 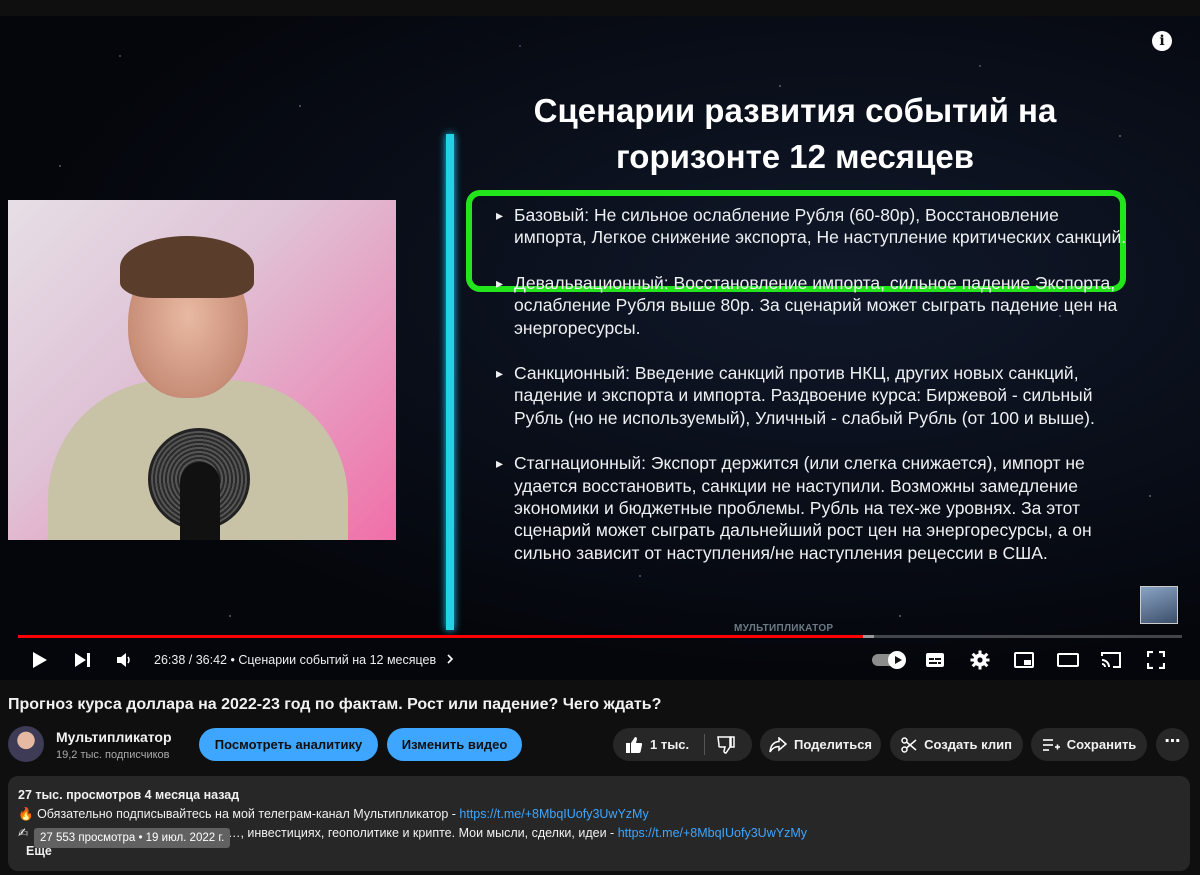 What do you see at coordinates (553, 814) in the screenshot?
I see `telegram-link-1: https://t.me/+8MbqIUofy3UwYzMy` at bounding box center [553, 814].